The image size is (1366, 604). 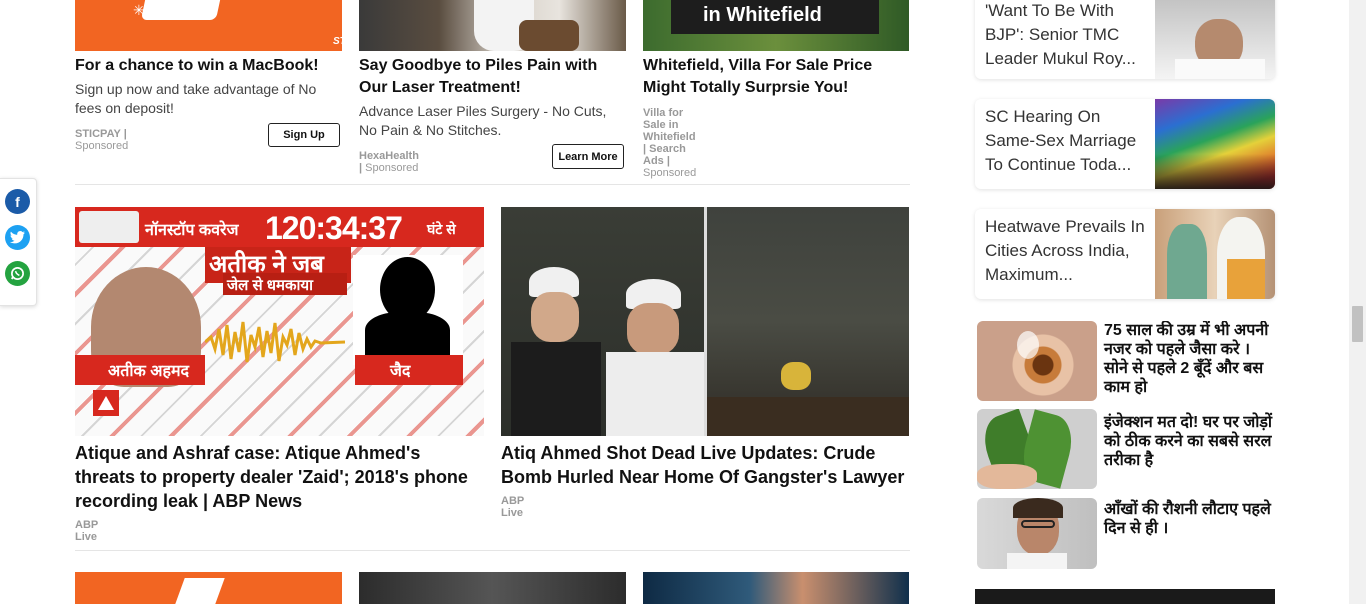 What do you see at coordinates (210, 66) in the screenshot?
I see `ad-title: For a chance to win a MacBook!` at bounding box center [210, 66].